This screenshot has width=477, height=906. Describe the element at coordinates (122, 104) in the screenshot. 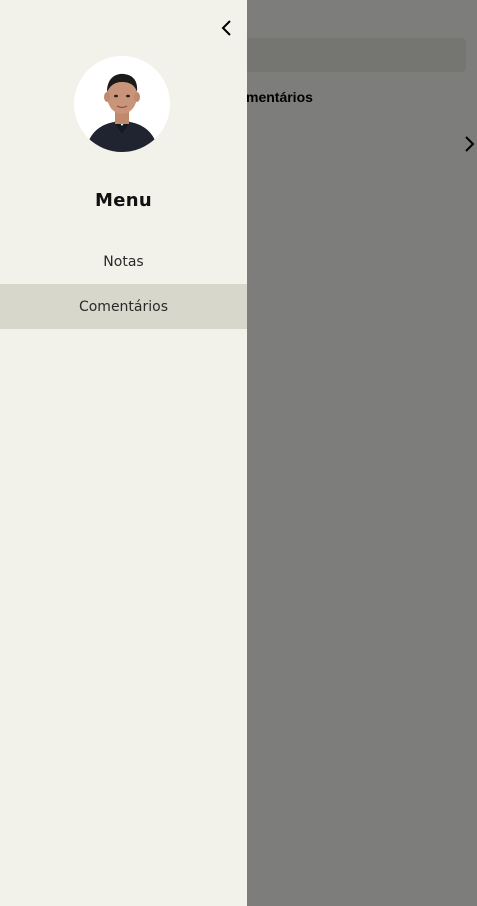

I see `avatar` at that location.